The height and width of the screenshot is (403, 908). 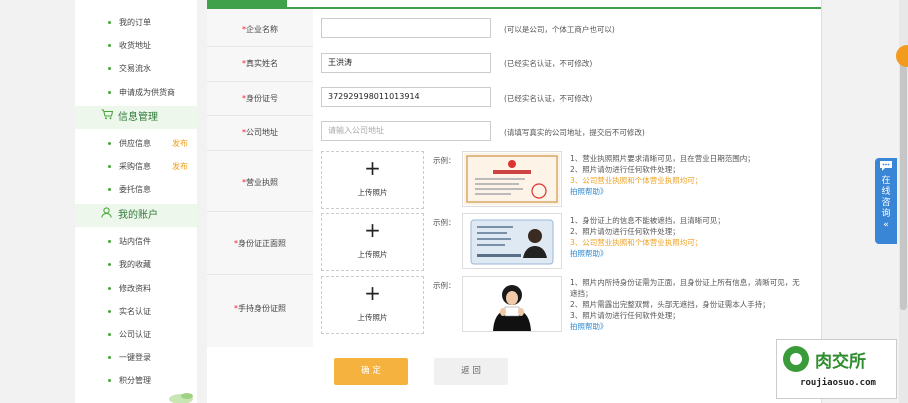 What do you see at coordinates (406, 63) in the screenshot?
I see `real-name-input: 王洪涛` at bounding box center [406, 63].